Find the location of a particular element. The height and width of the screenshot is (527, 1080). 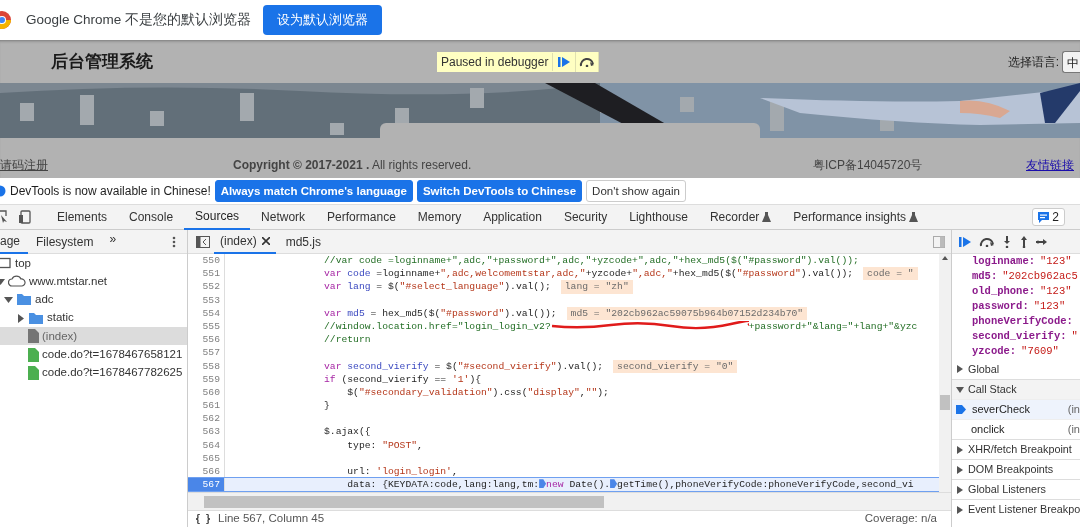

tree-item: code.do?t=1678467782625 is located at coordinates (93, 373).